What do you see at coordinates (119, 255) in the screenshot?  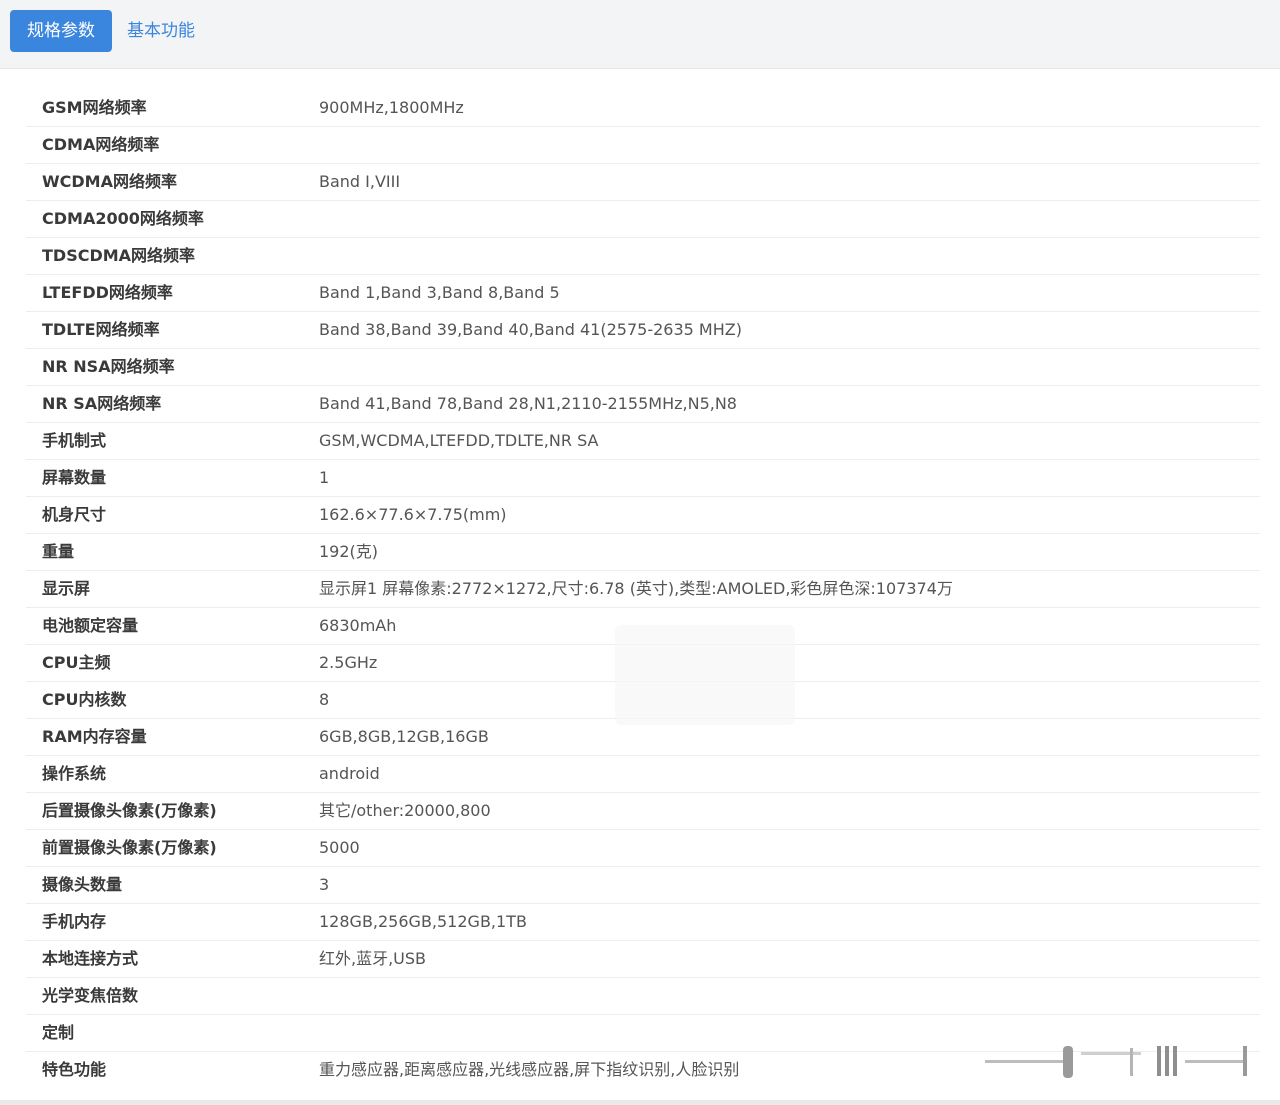 I see `spec-key: TDSCDMA网络频率` at bounding box center [119, 255].